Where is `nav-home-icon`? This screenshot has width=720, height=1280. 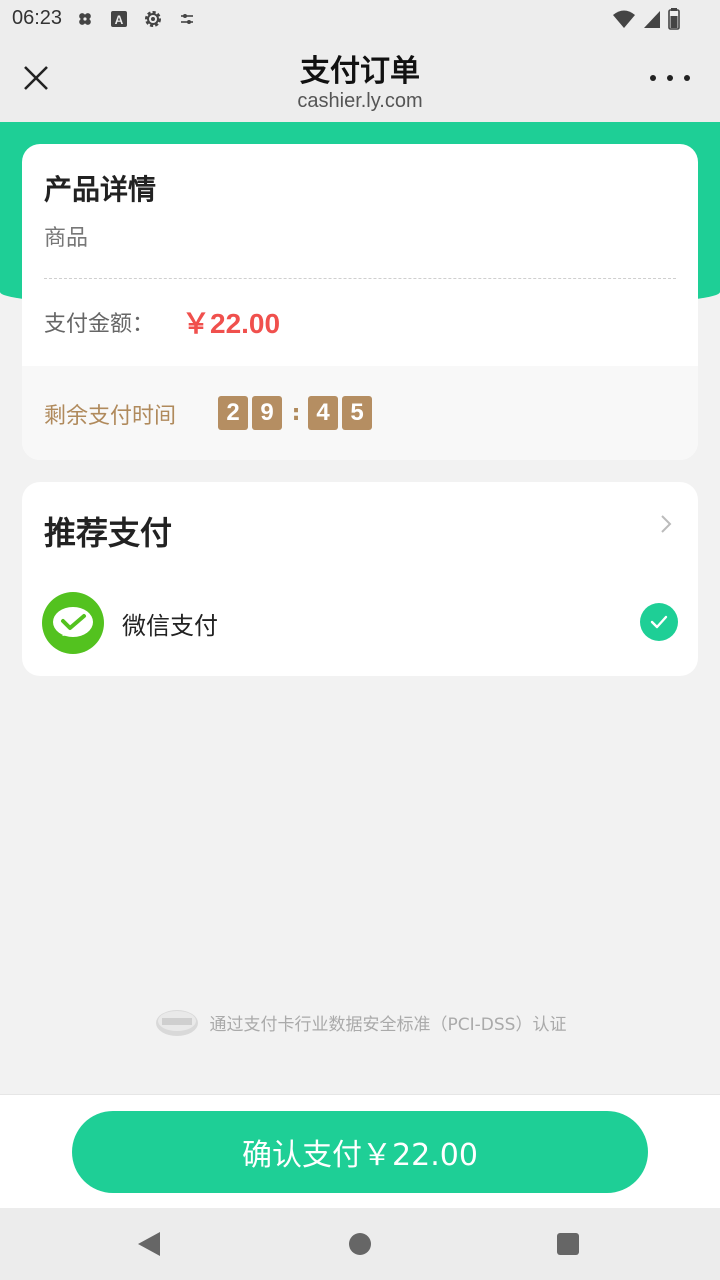 nav-home-icon is located at coordinates (360, 1244).